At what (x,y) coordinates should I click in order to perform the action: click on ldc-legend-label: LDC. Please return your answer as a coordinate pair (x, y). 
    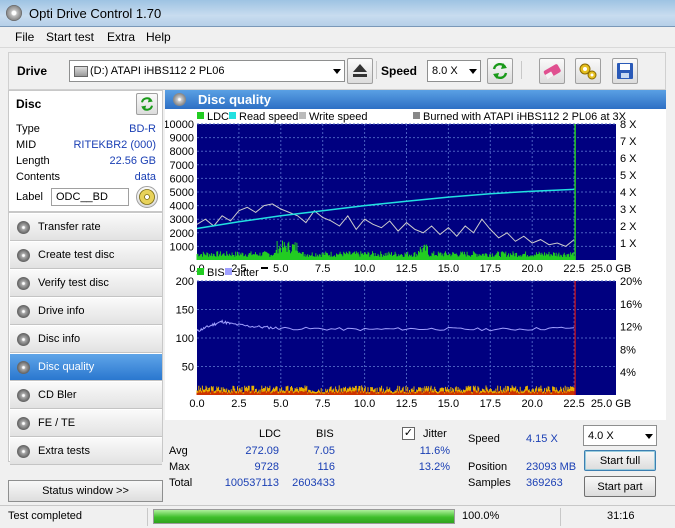
    Looking at the image, I should click on (218, 117).